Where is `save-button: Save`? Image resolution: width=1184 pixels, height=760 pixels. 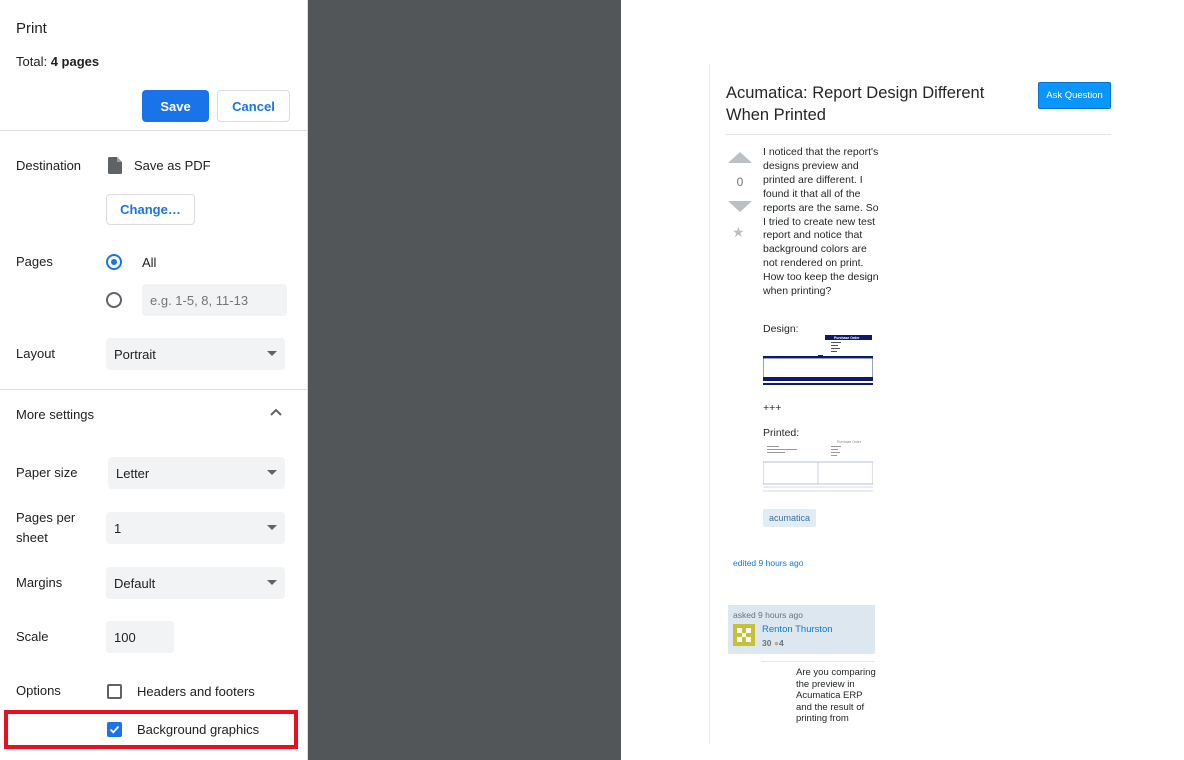
save-button: Save is located at coordinates (175, 106).